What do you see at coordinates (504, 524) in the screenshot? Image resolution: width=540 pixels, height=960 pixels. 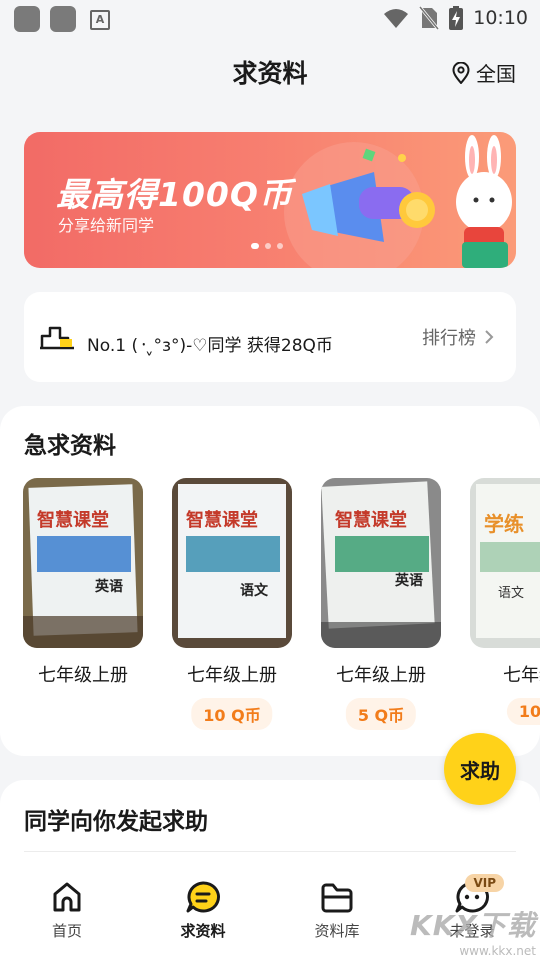 I see `cover-title: 学练` at bounding box center [504, 524].